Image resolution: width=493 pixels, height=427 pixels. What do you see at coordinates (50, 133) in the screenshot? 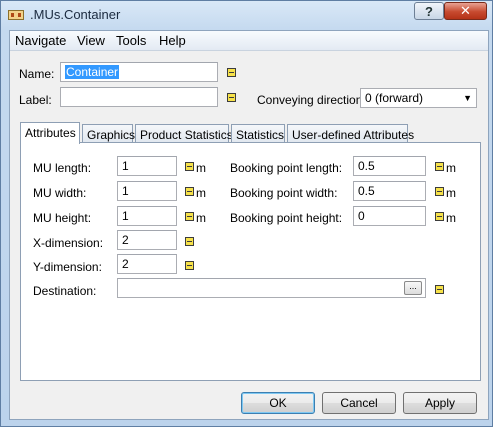
I see `tab-attributes: Attributes` at bounding box center [50, 133].